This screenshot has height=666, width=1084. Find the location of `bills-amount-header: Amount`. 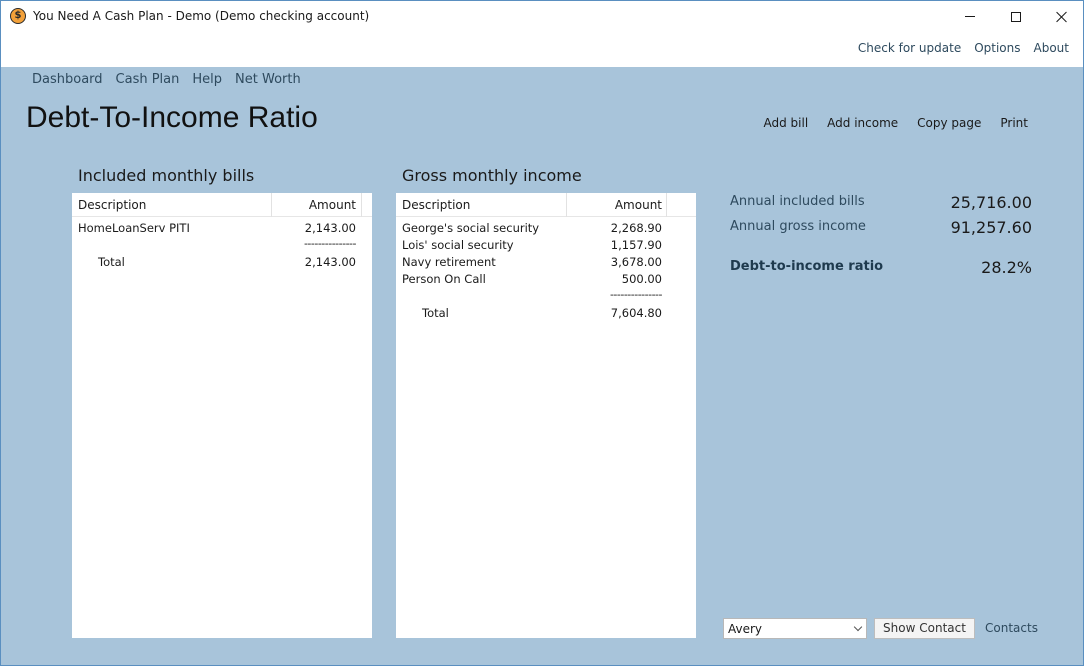

bills-amount-header: Amount is located at coordinates (332, 205).